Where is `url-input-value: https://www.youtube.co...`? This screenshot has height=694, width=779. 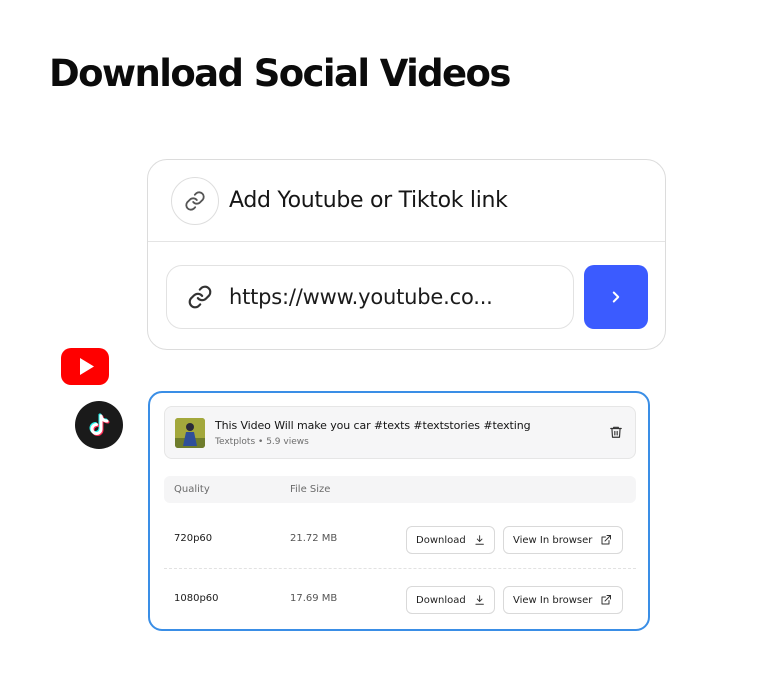 url-input-value: https://www.youtube.co... is located at coordinates (361, 297).